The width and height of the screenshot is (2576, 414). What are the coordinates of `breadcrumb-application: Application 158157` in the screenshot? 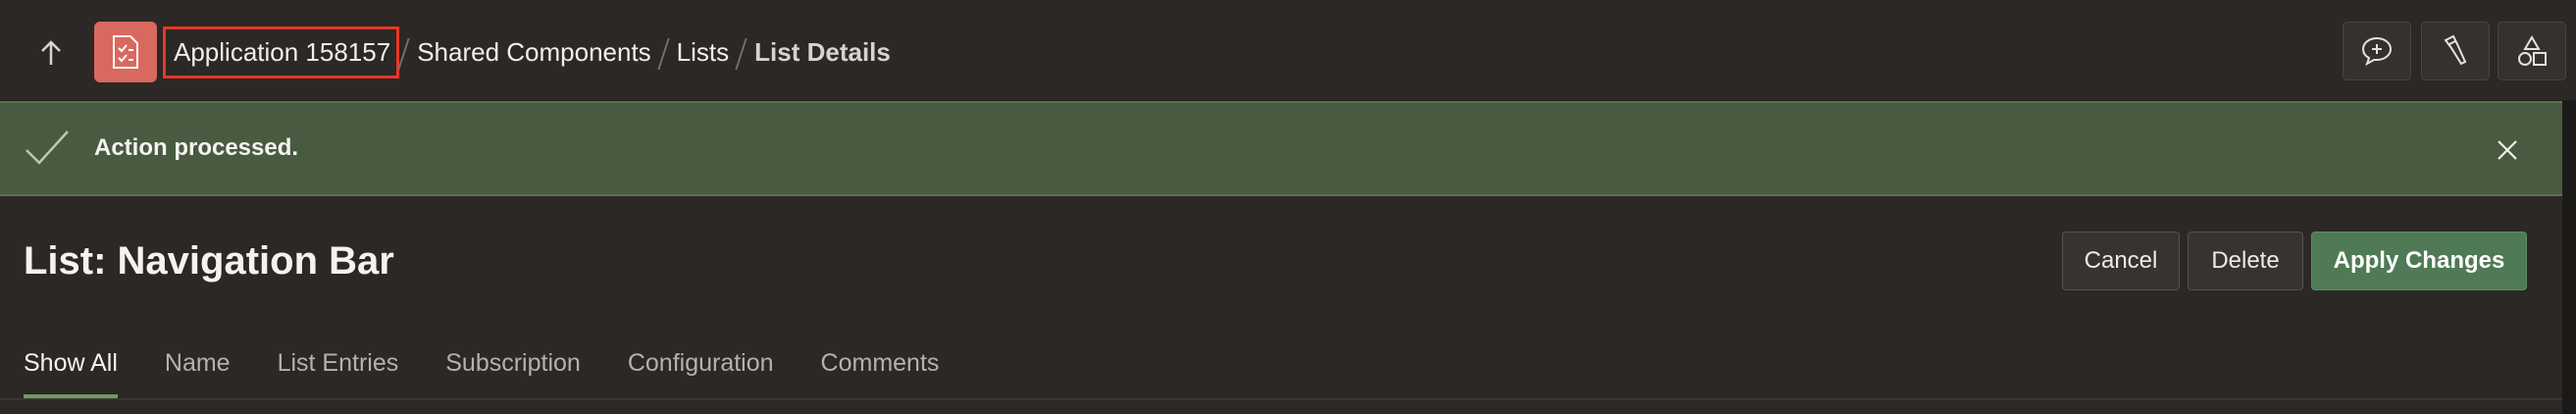 It's located at (281, 52).